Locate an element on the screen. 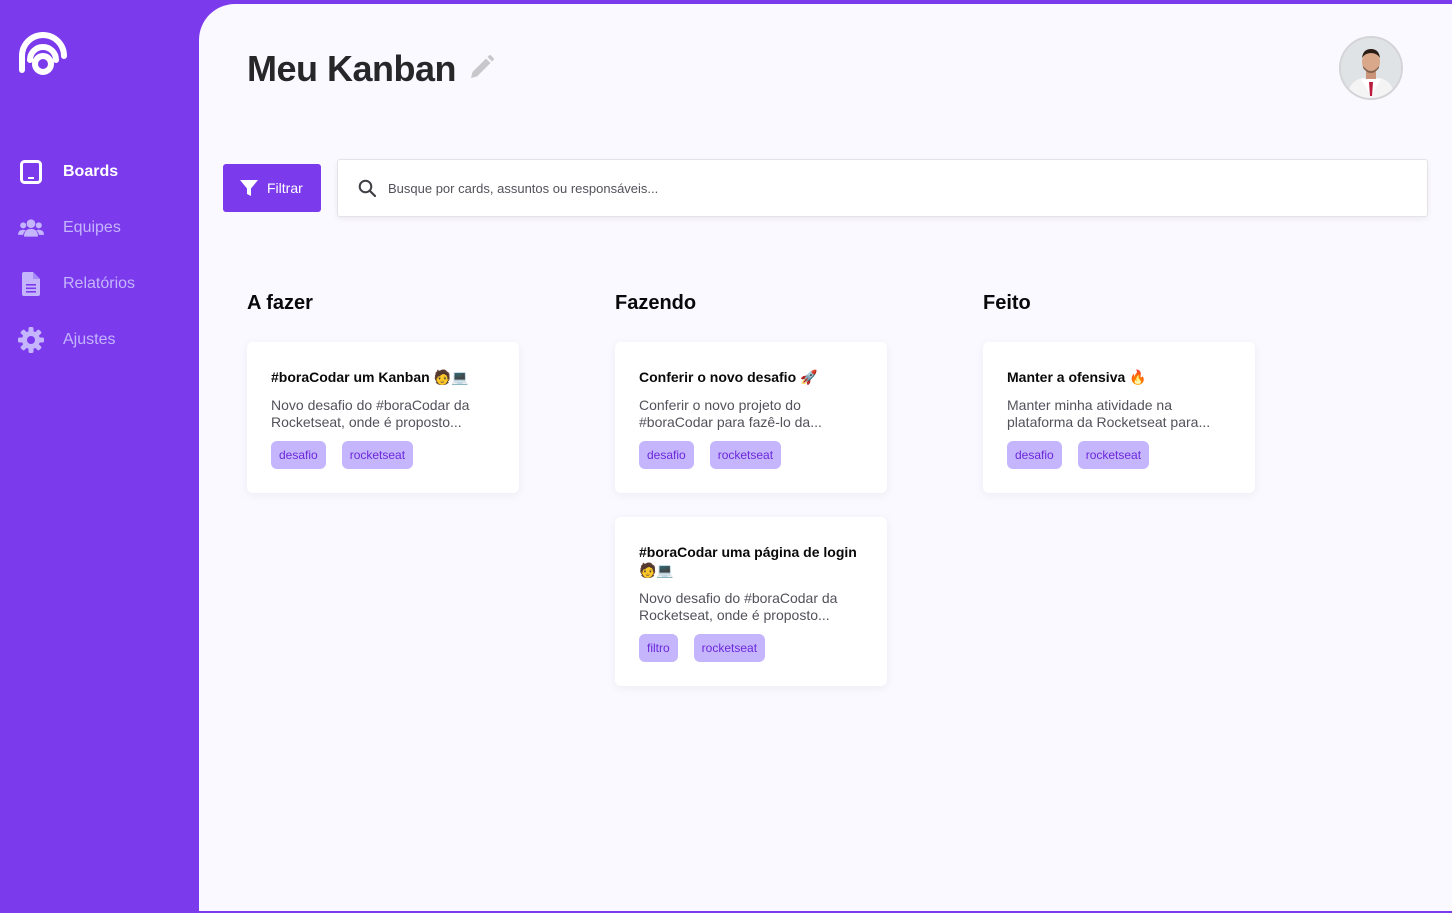 The width and height of the screenshot is (1452, 913). search-bar is located at coordinates (882, 188).